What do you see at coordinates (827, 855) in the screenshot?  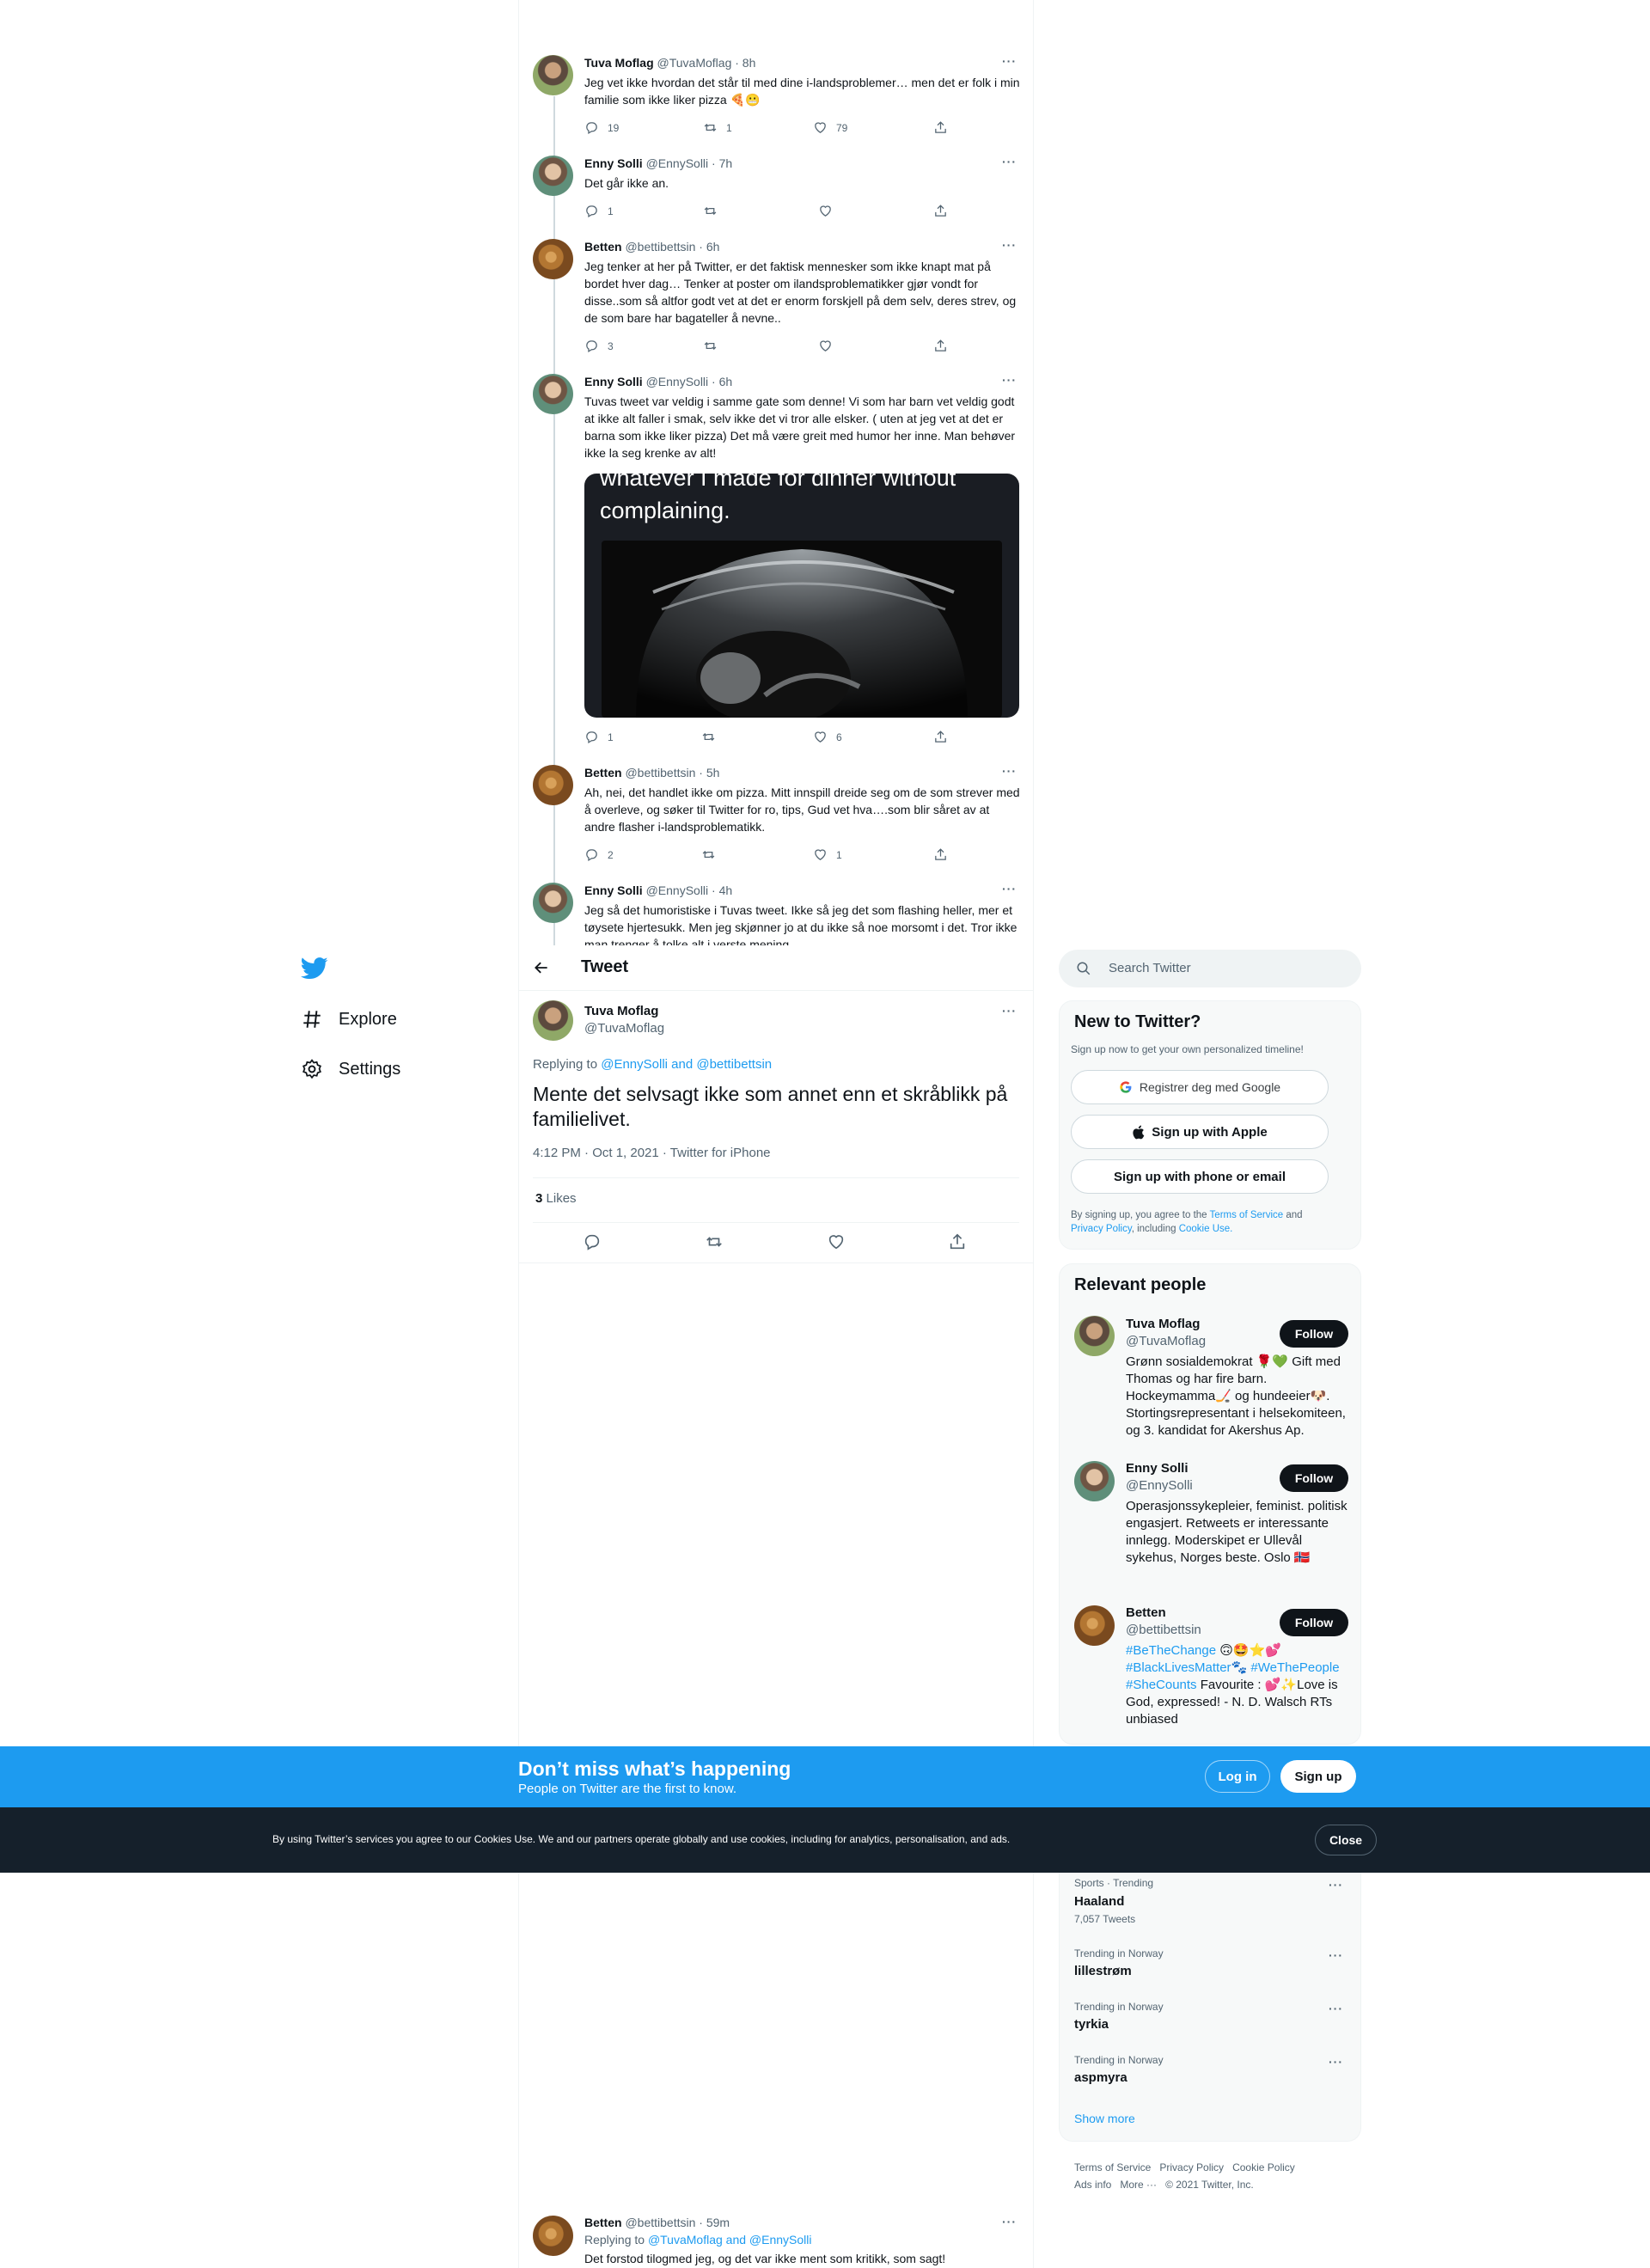 I see `like-button: 1` at bounding box center [827, 855].